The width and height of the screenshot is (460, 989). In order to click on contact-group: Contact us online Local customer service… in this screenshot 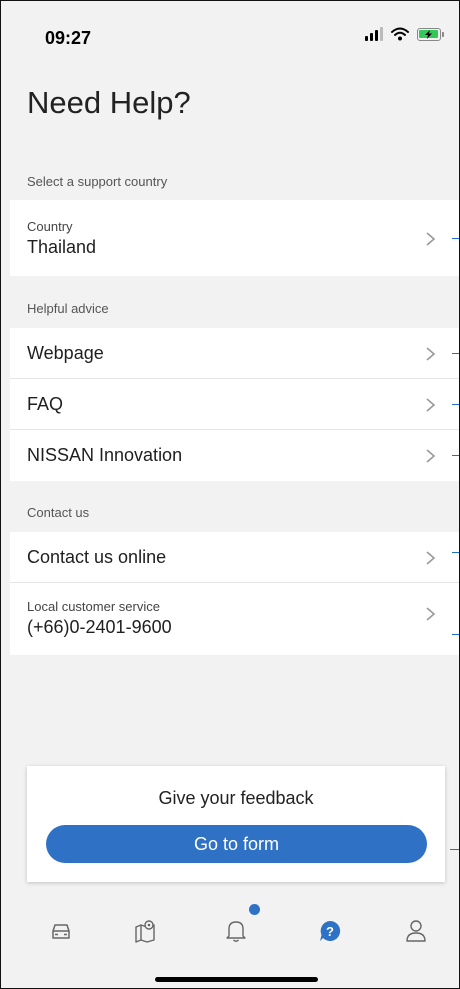, I will do `click(234, 593)`.